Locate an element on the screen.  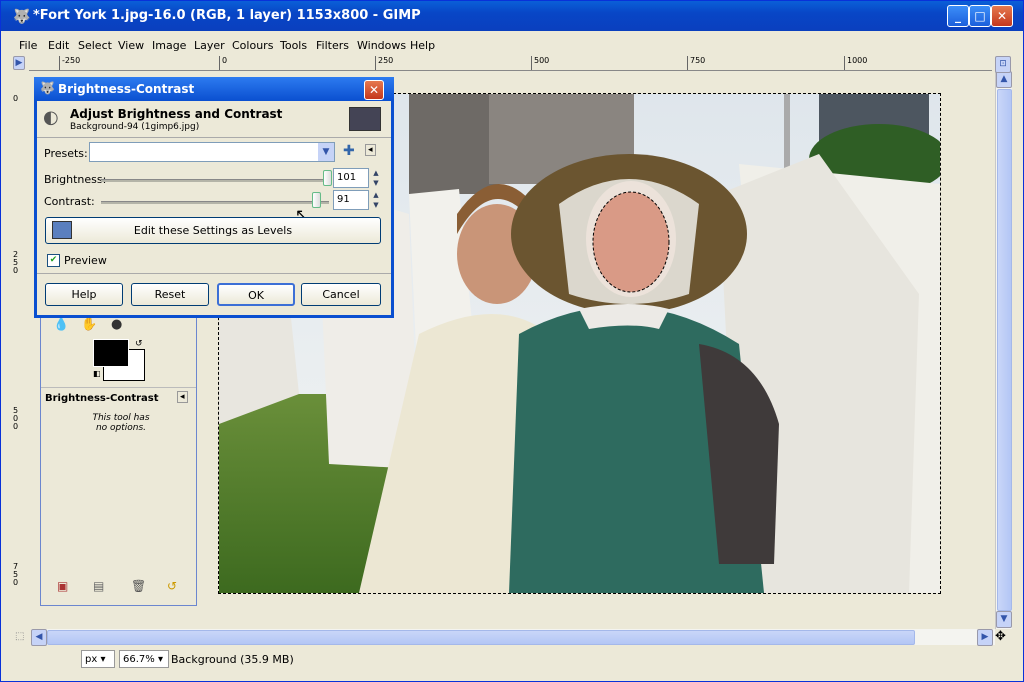
gimp-app-icon: 🐺 is located at coordinates (22, 17).